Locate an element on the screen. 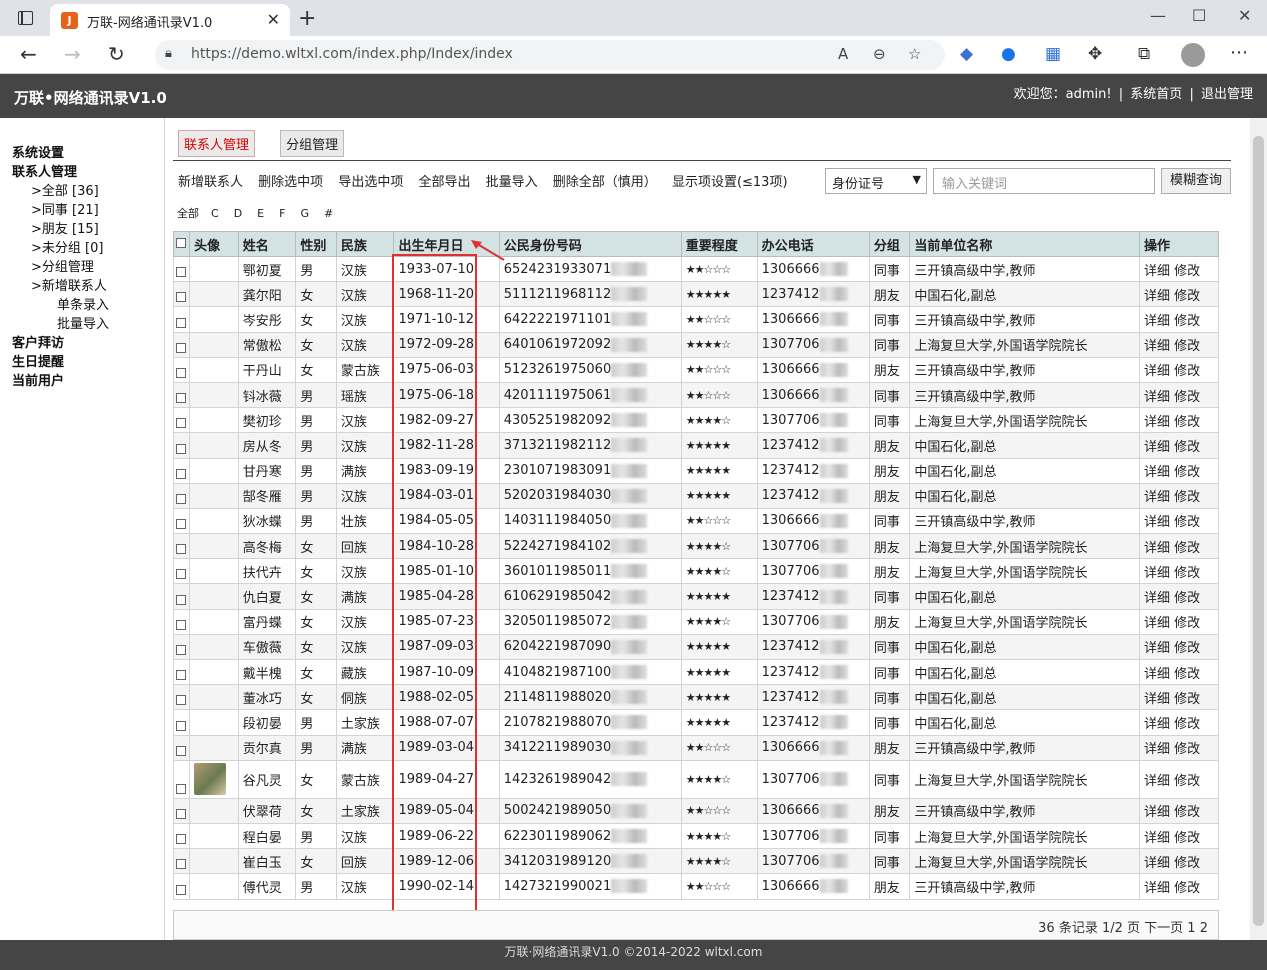  reload-icon: ↻ is located at coordinates (116, 54).